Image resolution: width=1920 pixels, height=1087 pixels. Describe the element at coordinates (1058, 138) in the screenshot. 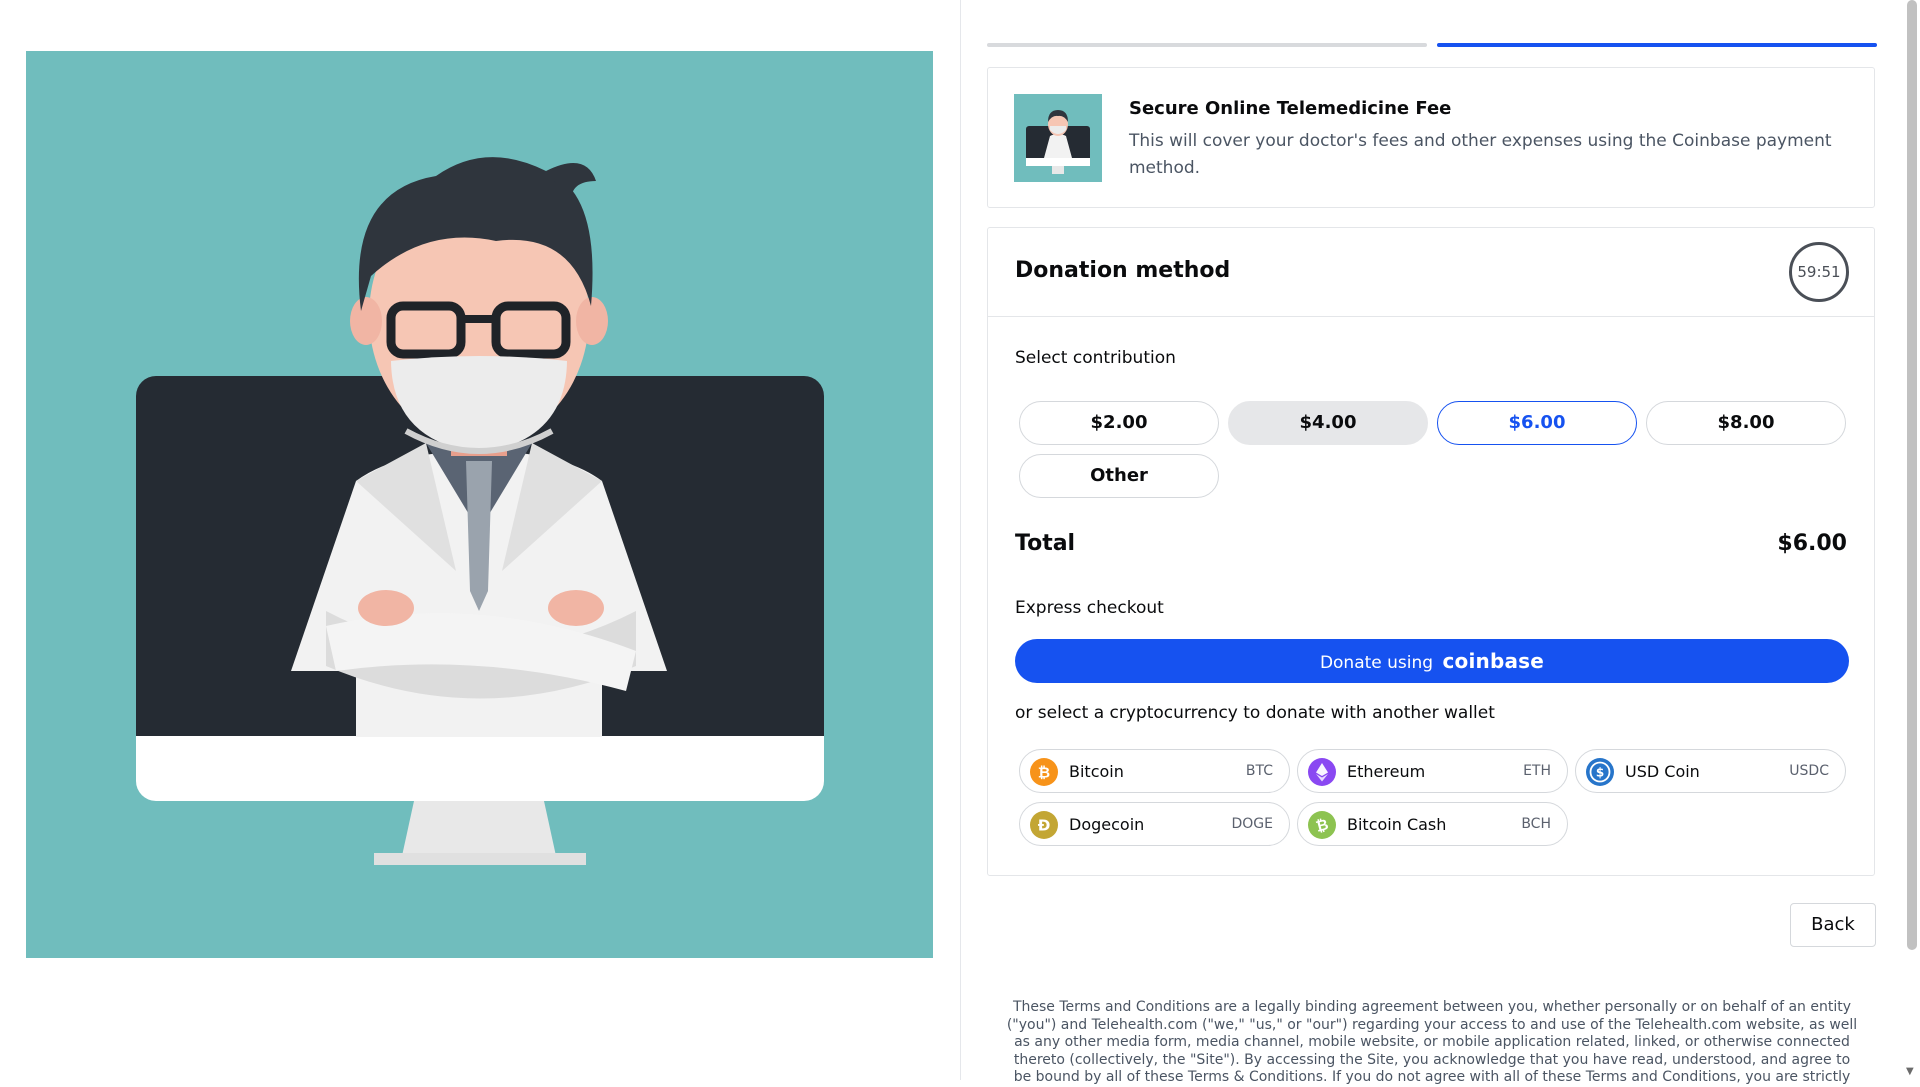

I see `product-thumbnail` at that location.